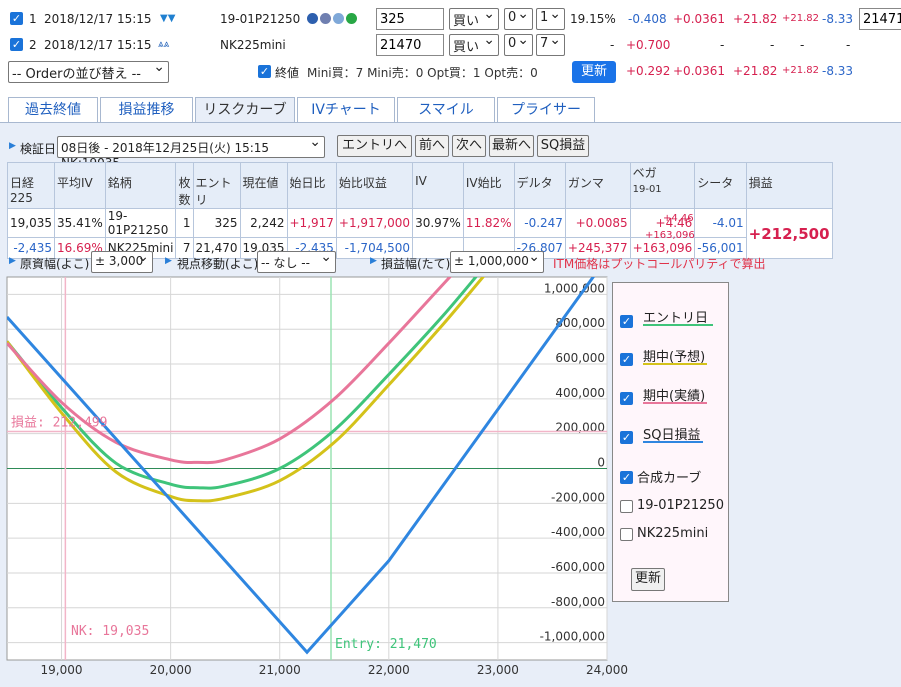 Image resolution: width=901 pixels, height=687 pixels. What do you see at coordinates (670, 235) in the screenshot?
I see `vega-mid-value2: +163,096` at bounding box center [670, 235].